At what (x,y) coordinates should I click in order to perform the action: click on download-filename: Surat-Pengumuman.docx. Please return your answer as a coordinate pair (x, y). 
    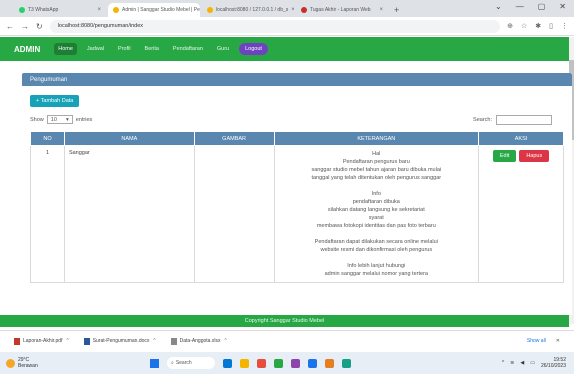
    Looking at the image, I should click on (121, 341).